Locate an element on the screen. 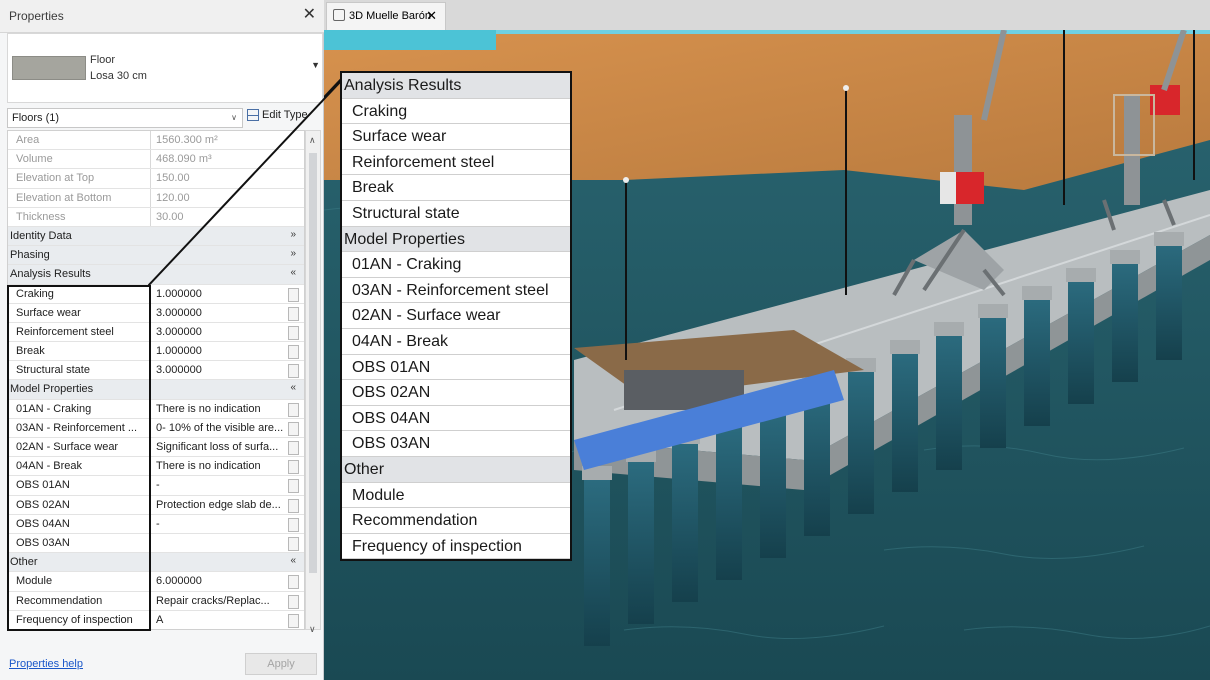  property-row: Module 6.000000 is located at coordinates (156, 582).